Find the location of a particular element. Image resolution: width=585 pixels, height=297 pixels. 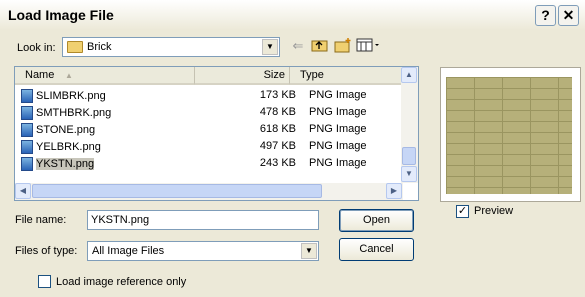

list-item: YELBRK.png 497 KB PNG Image is located at coordinates (210, 146).